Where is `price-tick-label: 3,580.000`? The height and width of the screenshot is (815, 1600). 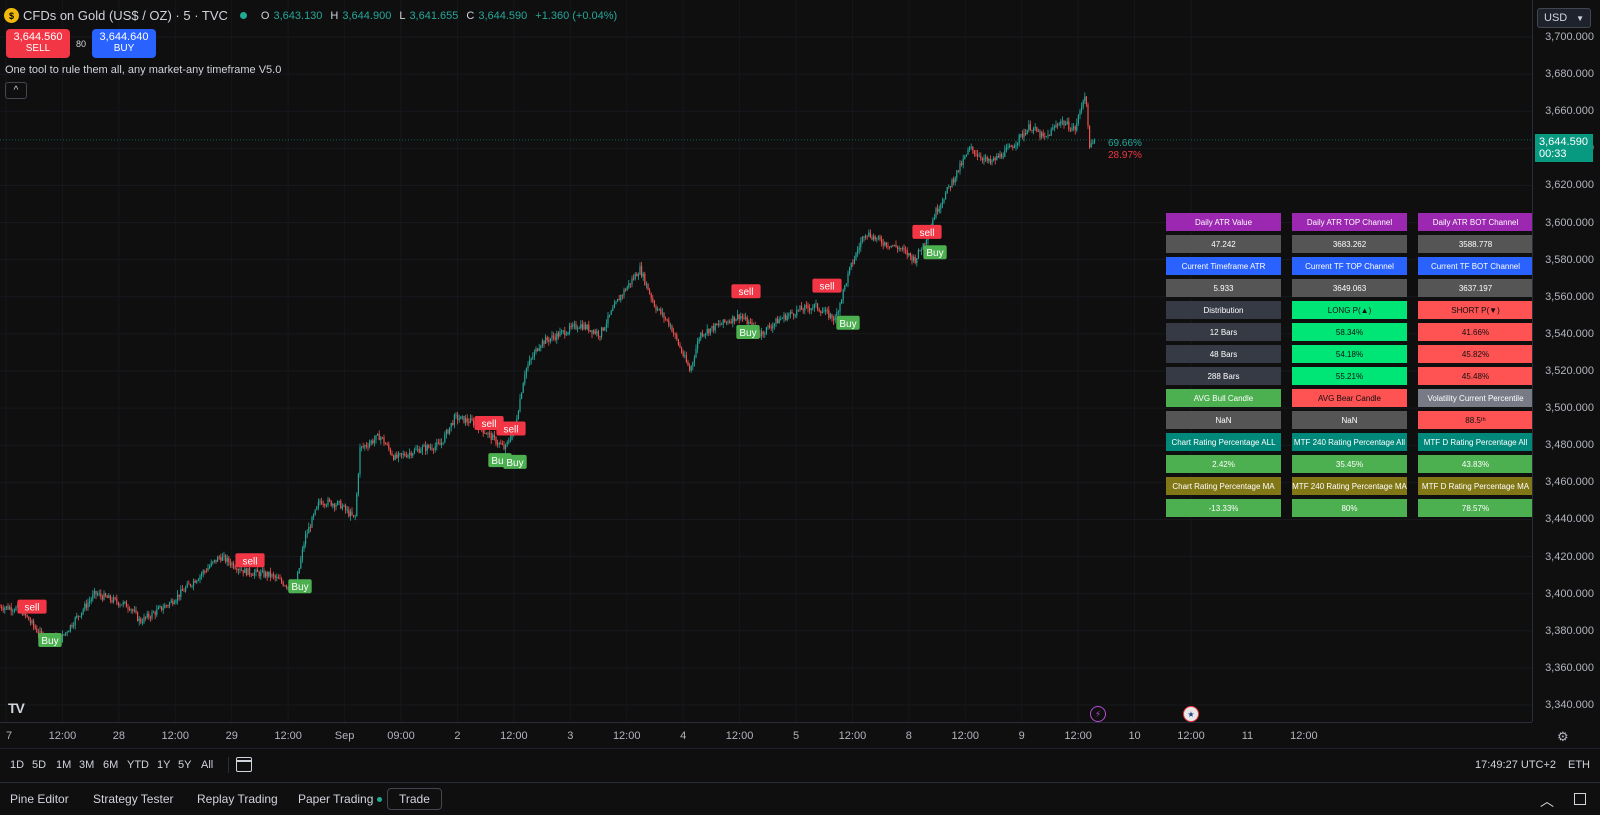
price-tick-label: 3,580.000 is located at coordinates (1569, 259).